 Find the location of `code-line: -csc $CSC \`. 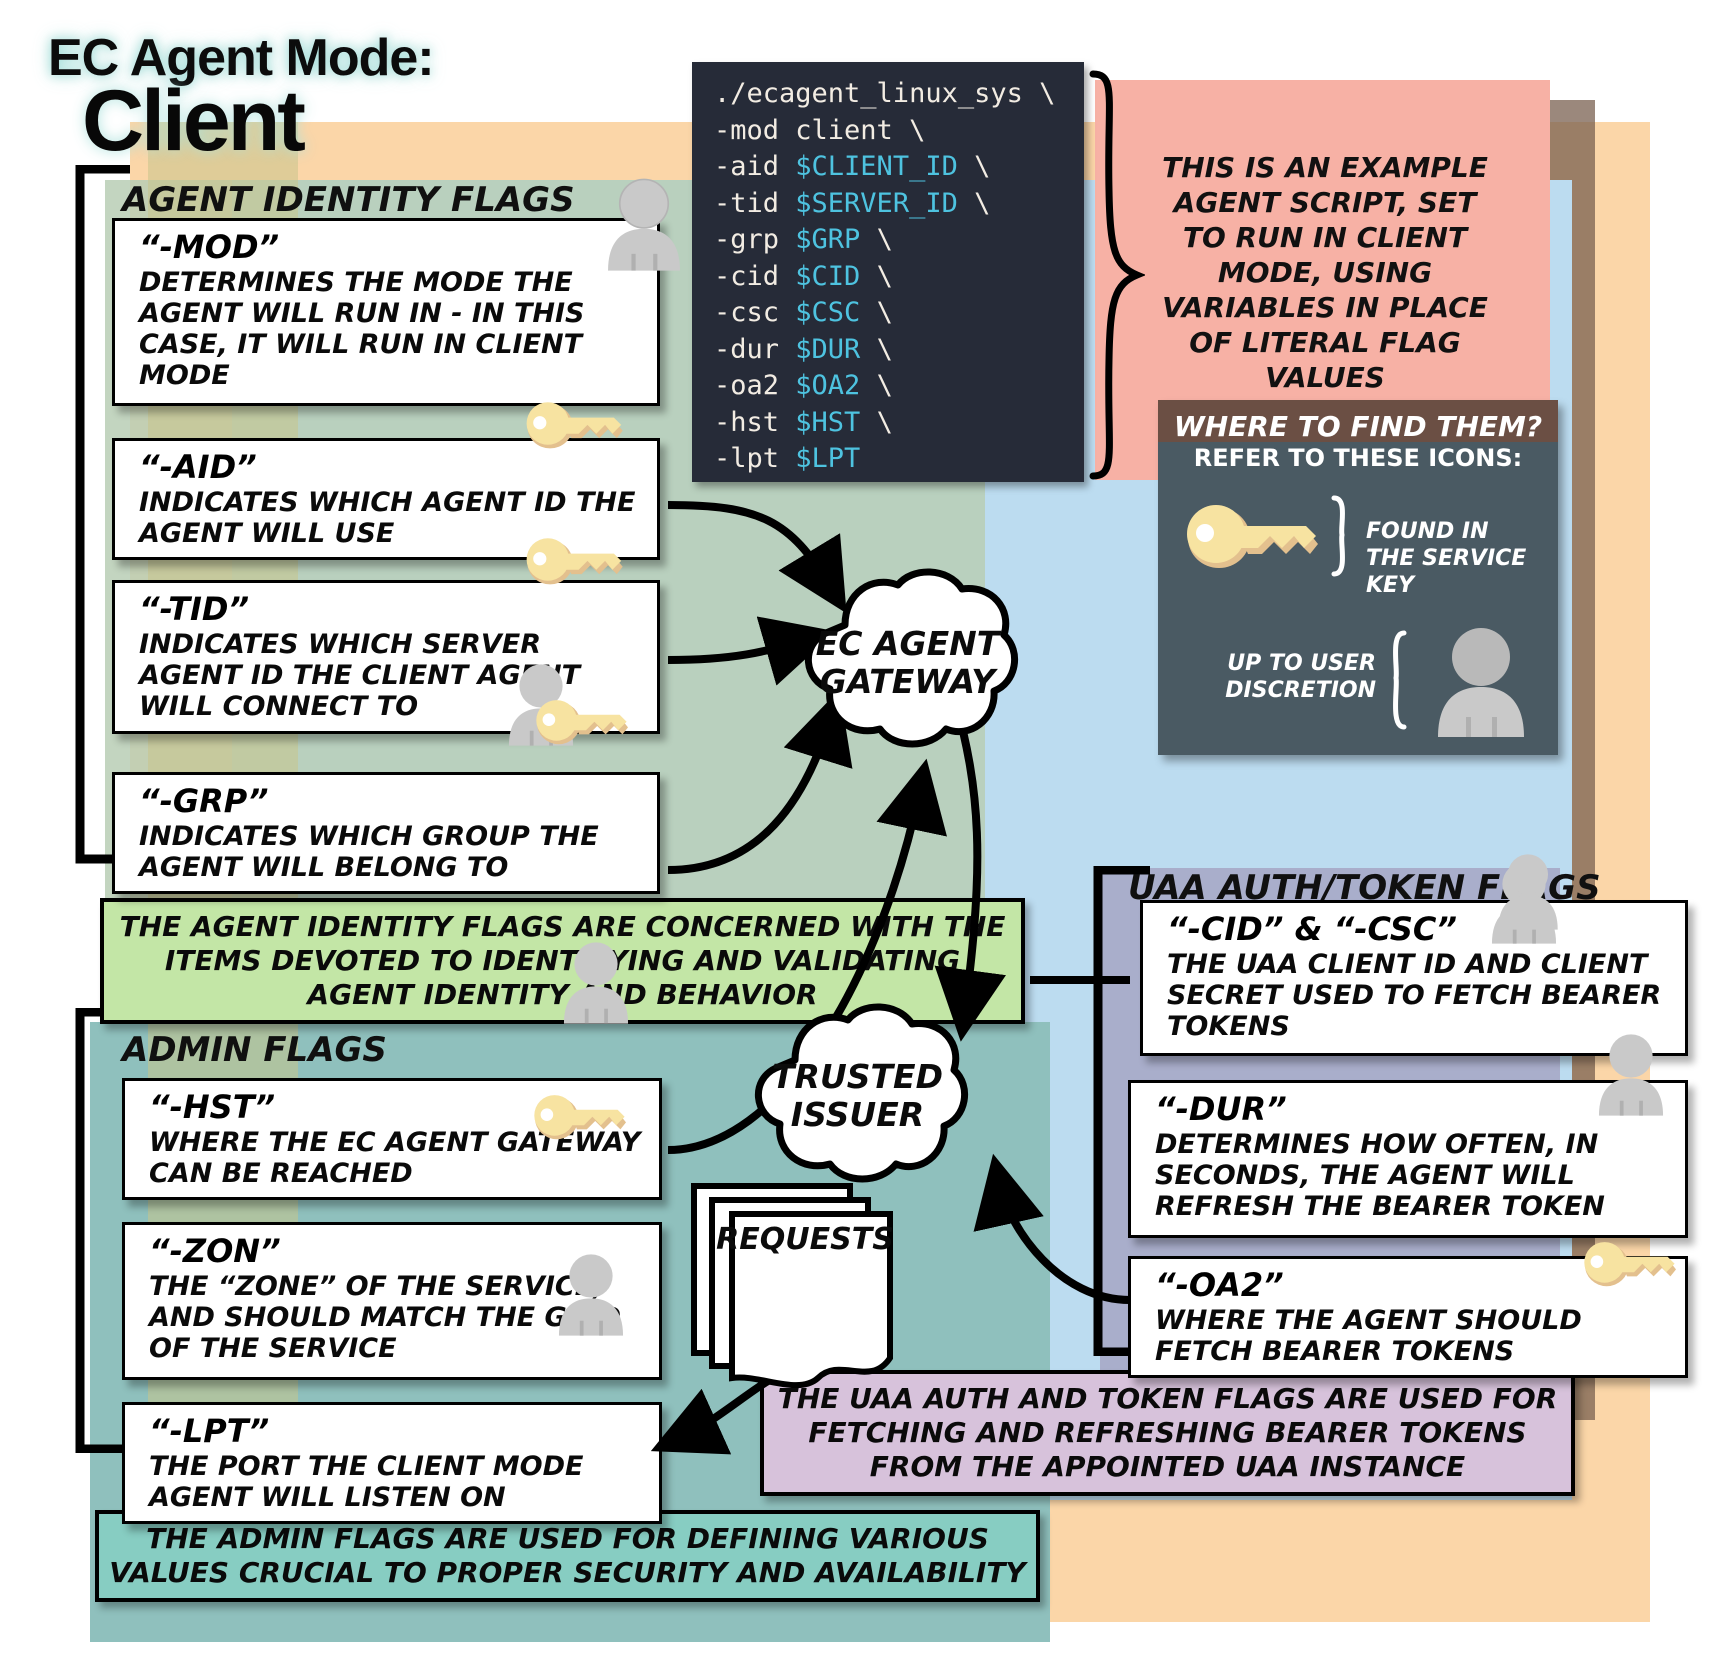

code-line: -csc $CSC \ is located at coordinates (803, 312).